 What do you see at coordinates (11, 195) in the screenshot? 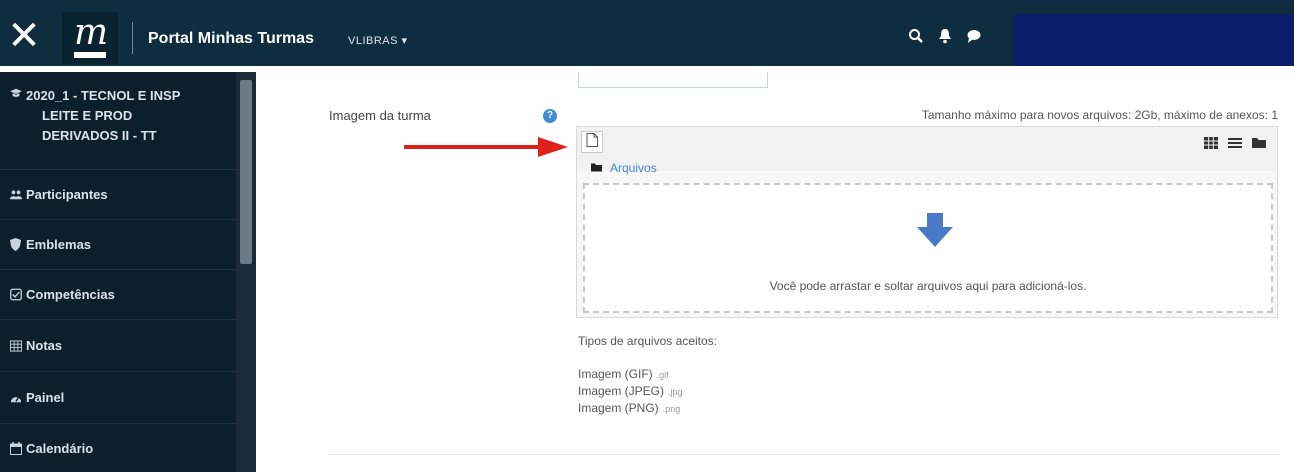
I see `users-icon` at bounding box center [11, 195].